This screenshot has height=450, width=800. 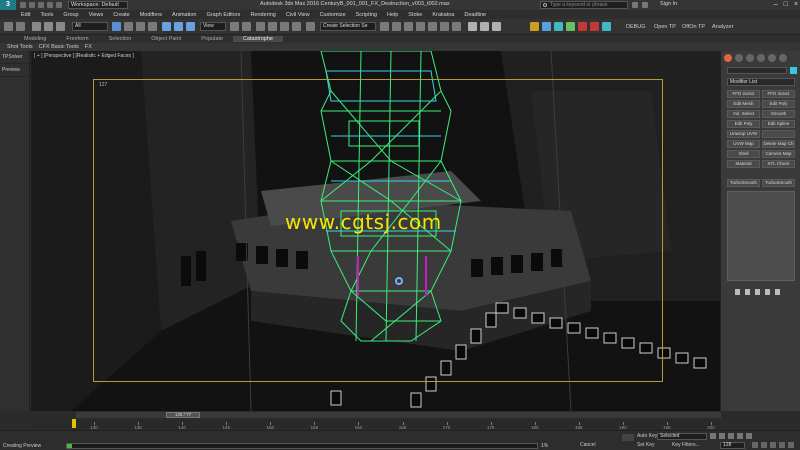 What do you see at coordinates (757, 292) in the screenshot?
I see `make-unique-icon` at bounding box center [757, 292].